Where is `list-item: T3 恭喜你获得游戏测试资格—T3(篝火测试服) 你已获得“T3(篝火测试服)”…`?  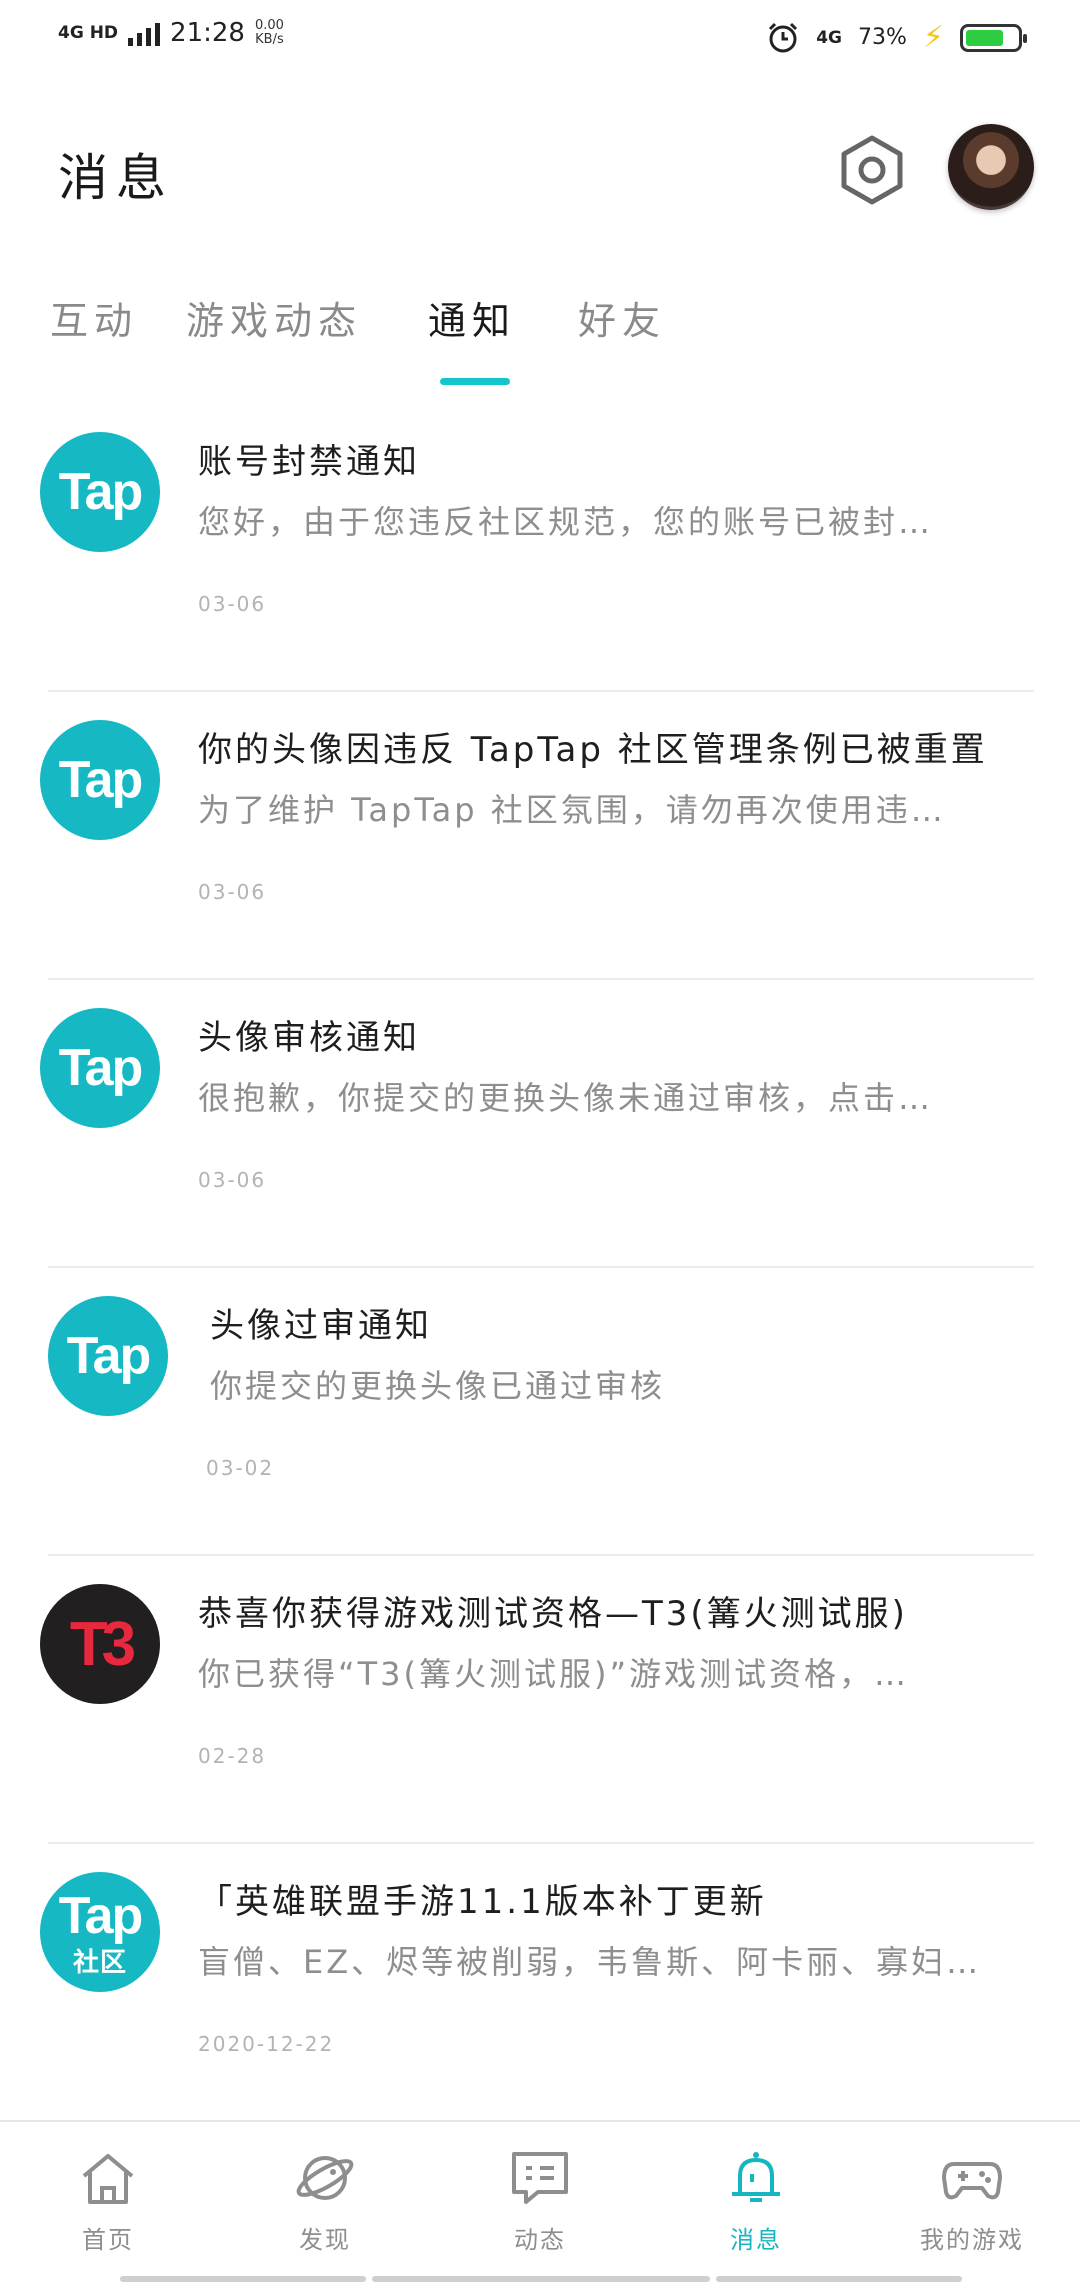
list-item: T3 恭喜你获得游戏测试资格—T3(篝火测试服) 你已获得“T3(篝火测试服)”… is located at coordinates (540, 1700).